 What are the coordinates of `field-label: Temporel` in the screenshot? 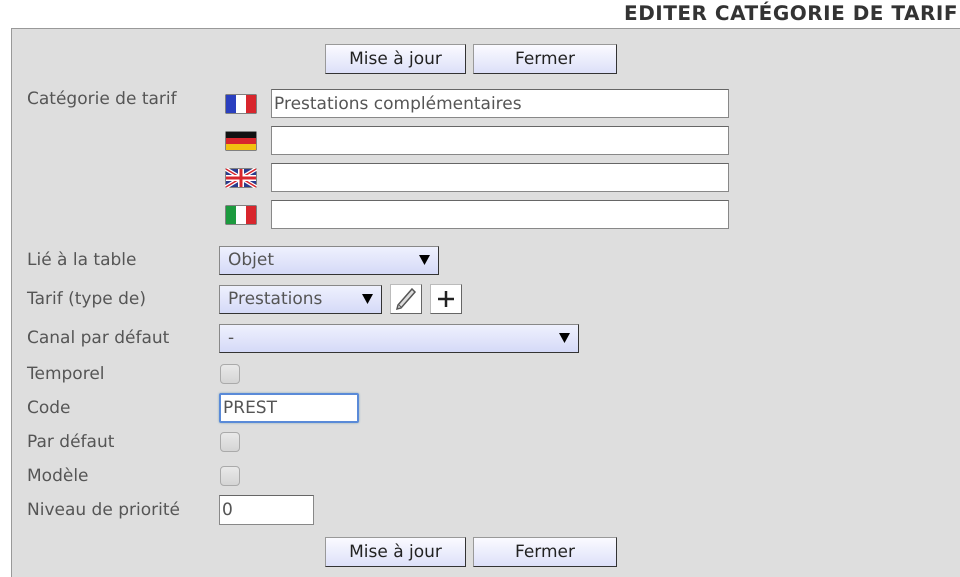 It's located at (66, 374).